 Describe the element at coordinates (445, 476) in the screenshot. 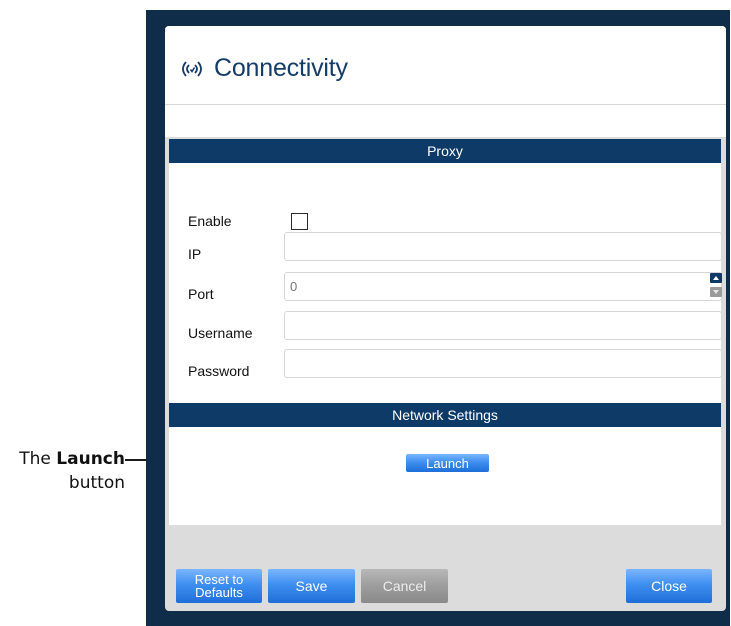

I see `network-section-body: Launch` at that location.